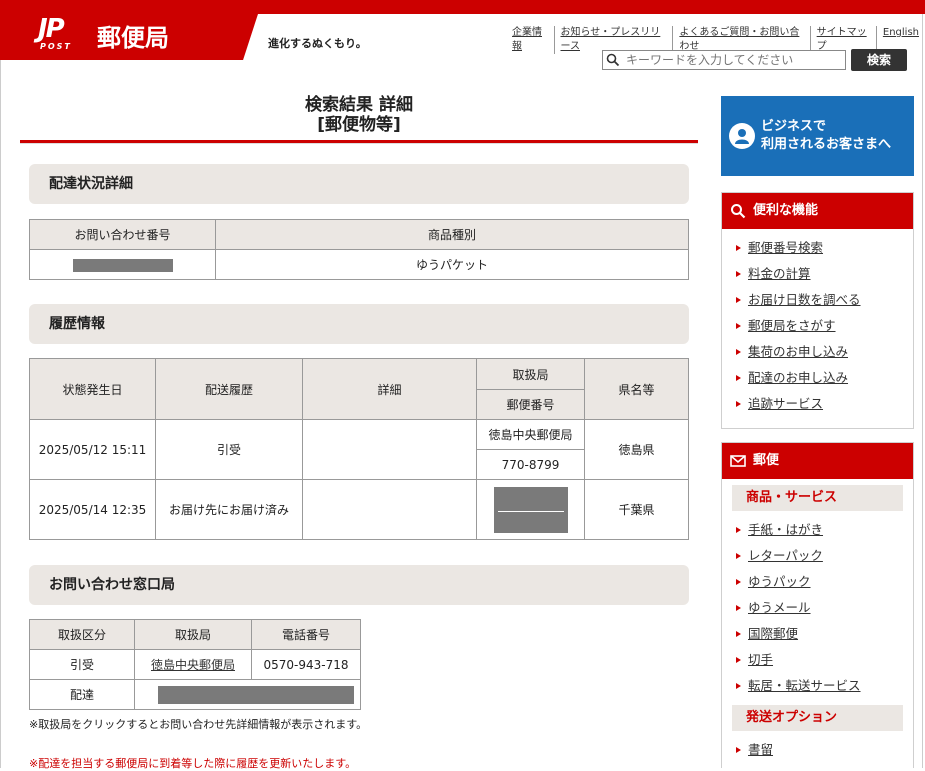 This screenshot has height=771, width=925. I want to click on history-prefecture: 千葉県, so click(636, 509).